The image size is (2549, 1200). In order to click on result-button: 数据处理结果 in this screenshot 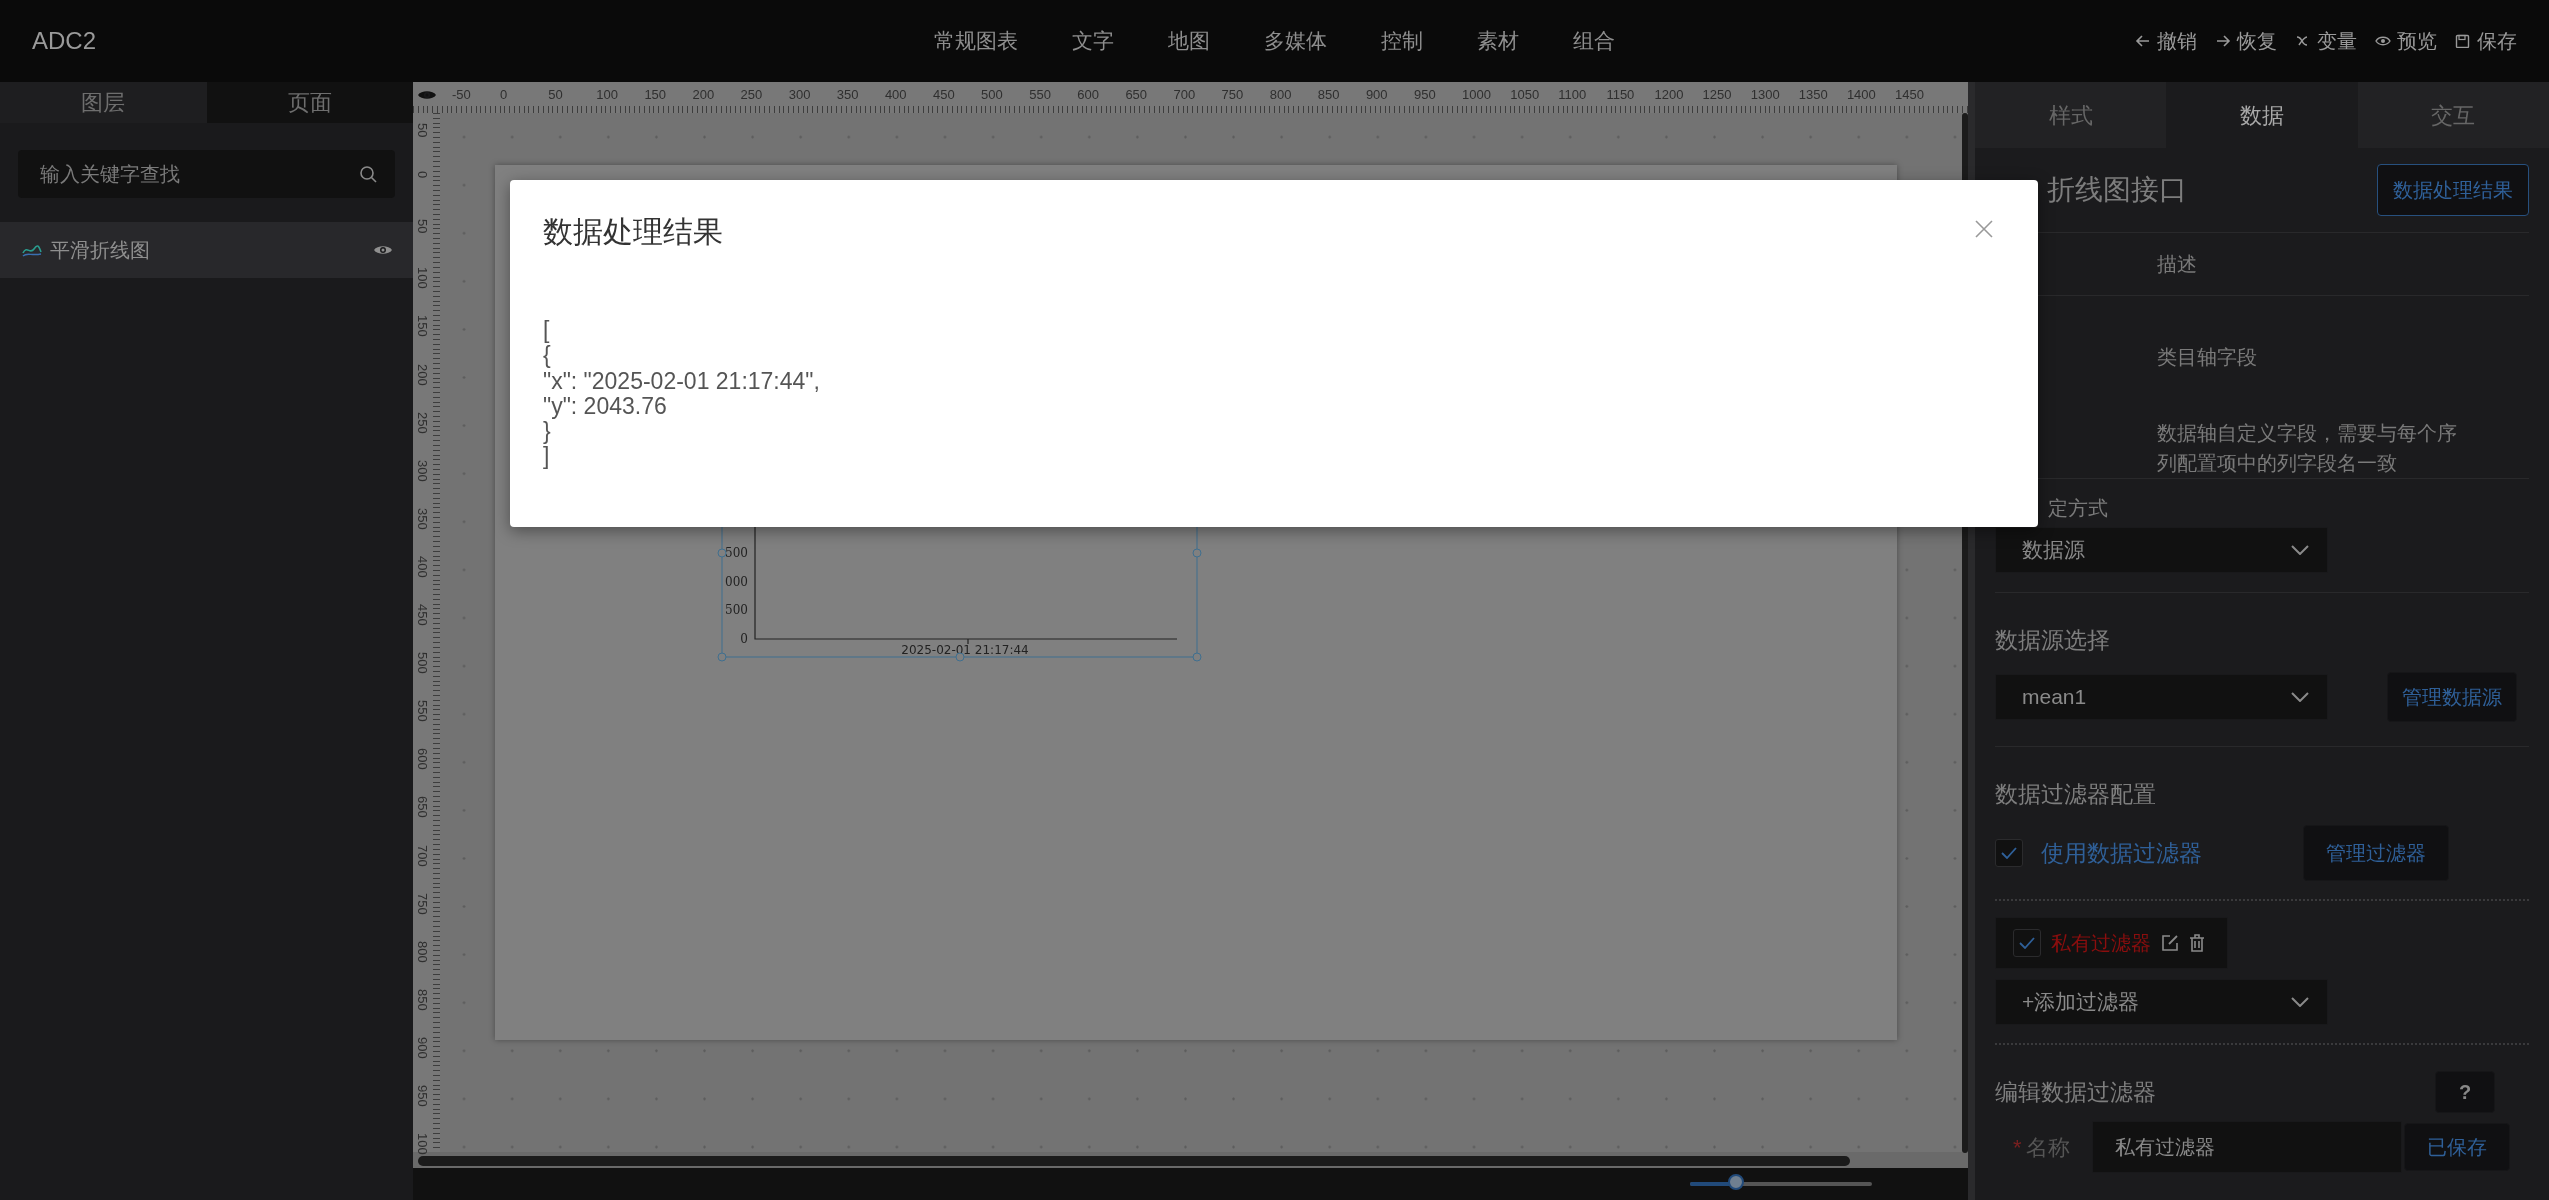, I will do `click(2453, 190)`.